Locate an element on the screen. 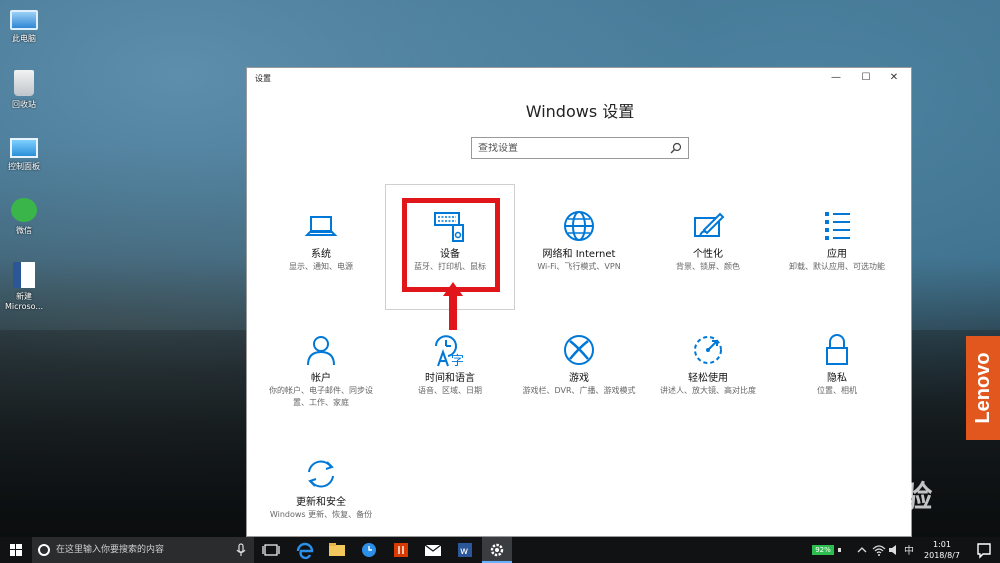 The image size is (1000, 563). lock-icon is located at coordinates (837, 349).